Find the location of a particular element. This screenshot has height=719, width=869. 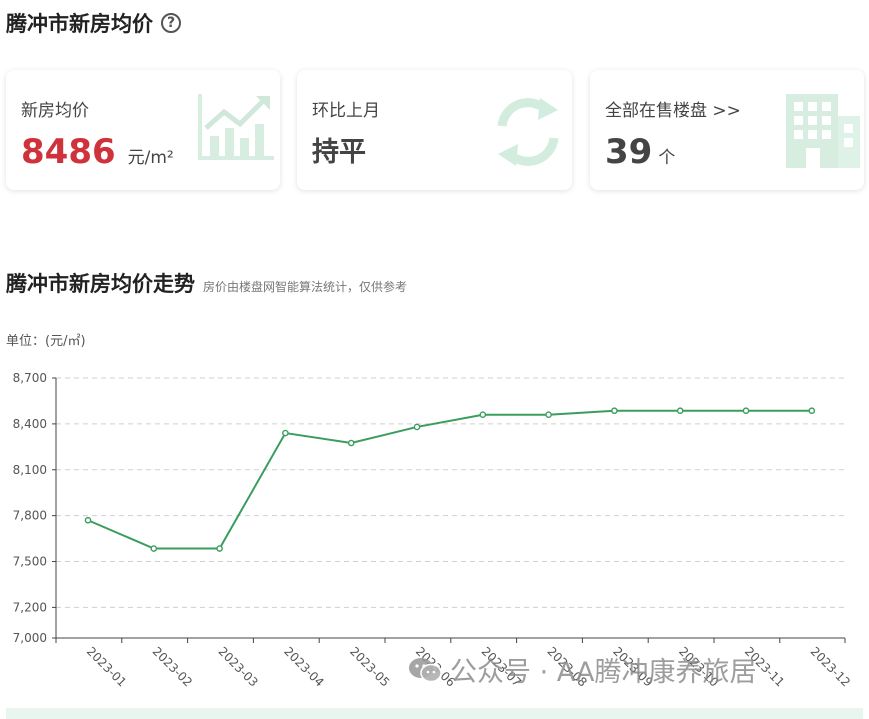

x-tick-label: 2023-05 is located at coordinates (369, 666).